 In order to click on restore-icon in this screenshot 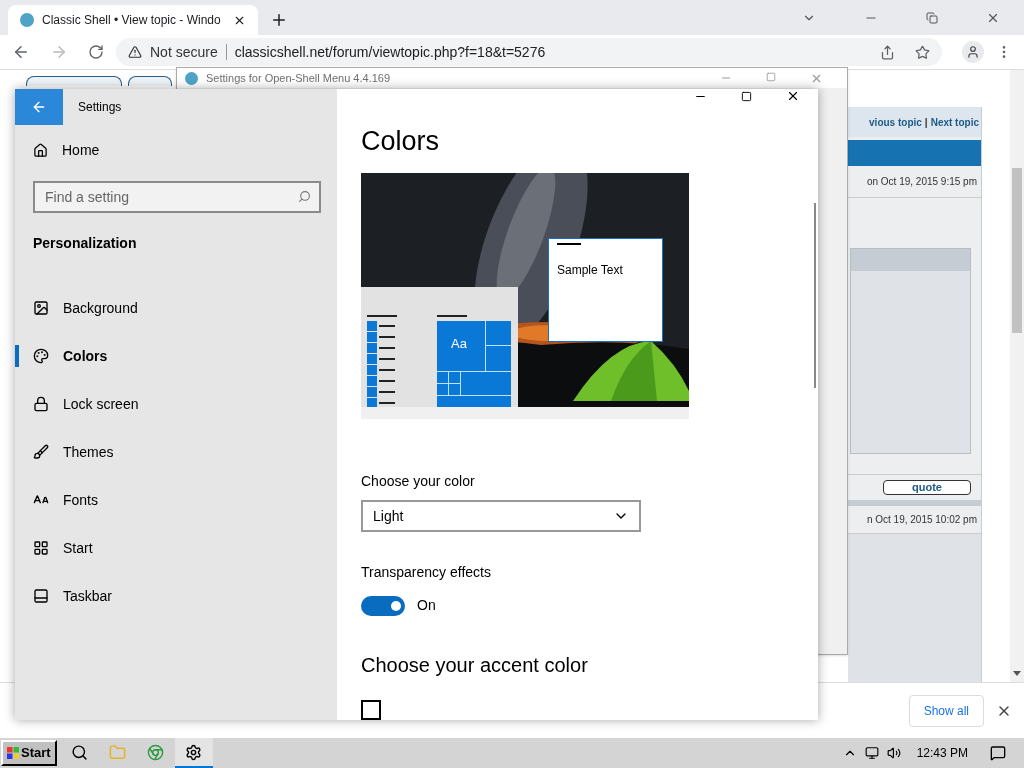, I will do `click(932, 18)`.